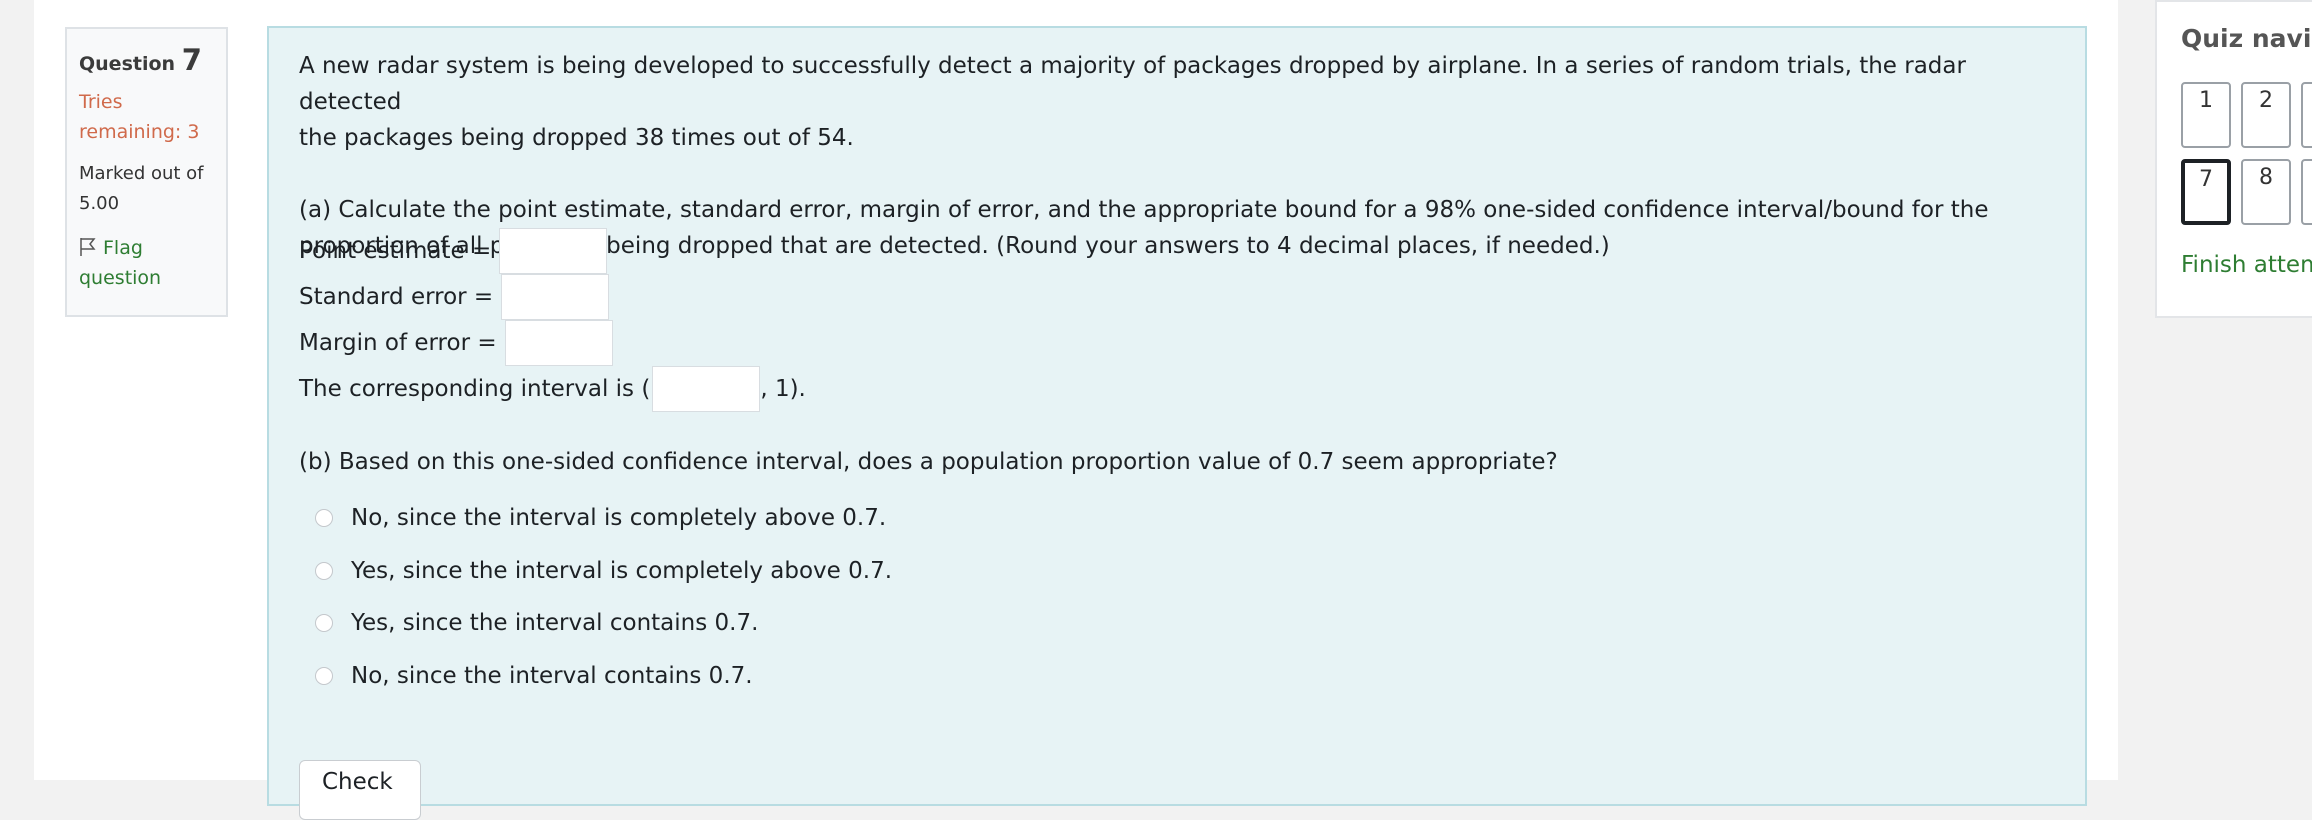  I want to click on marked-line-2: 5.00, so click(99, 203).